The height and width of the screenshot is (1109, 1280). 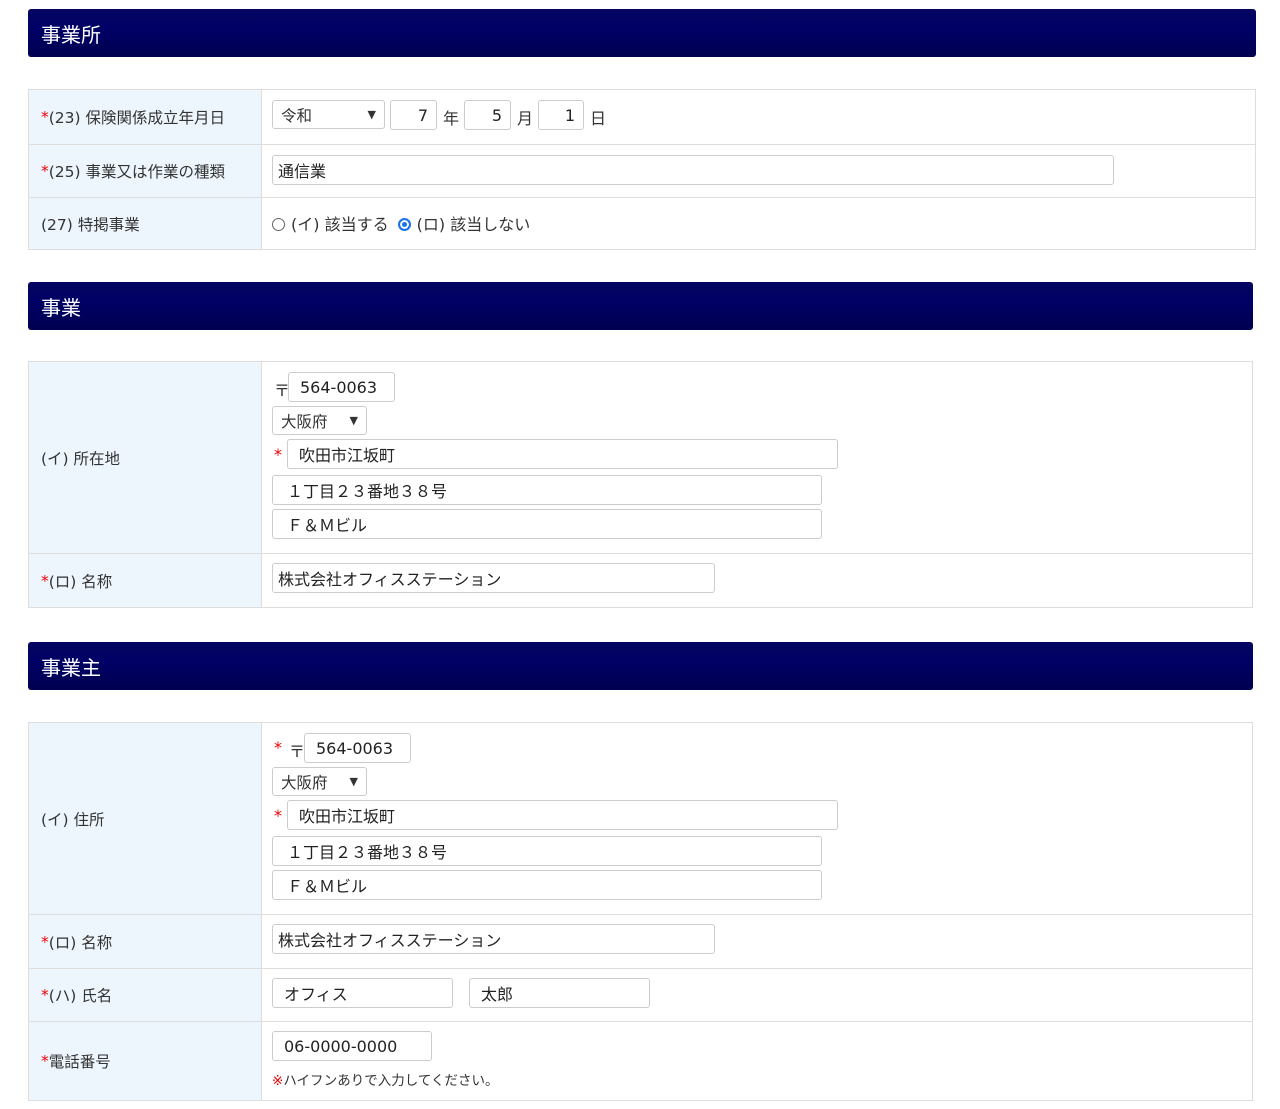 I want to click on row-person-name: * (ハ) 氏名, so click(x=640, y=995).